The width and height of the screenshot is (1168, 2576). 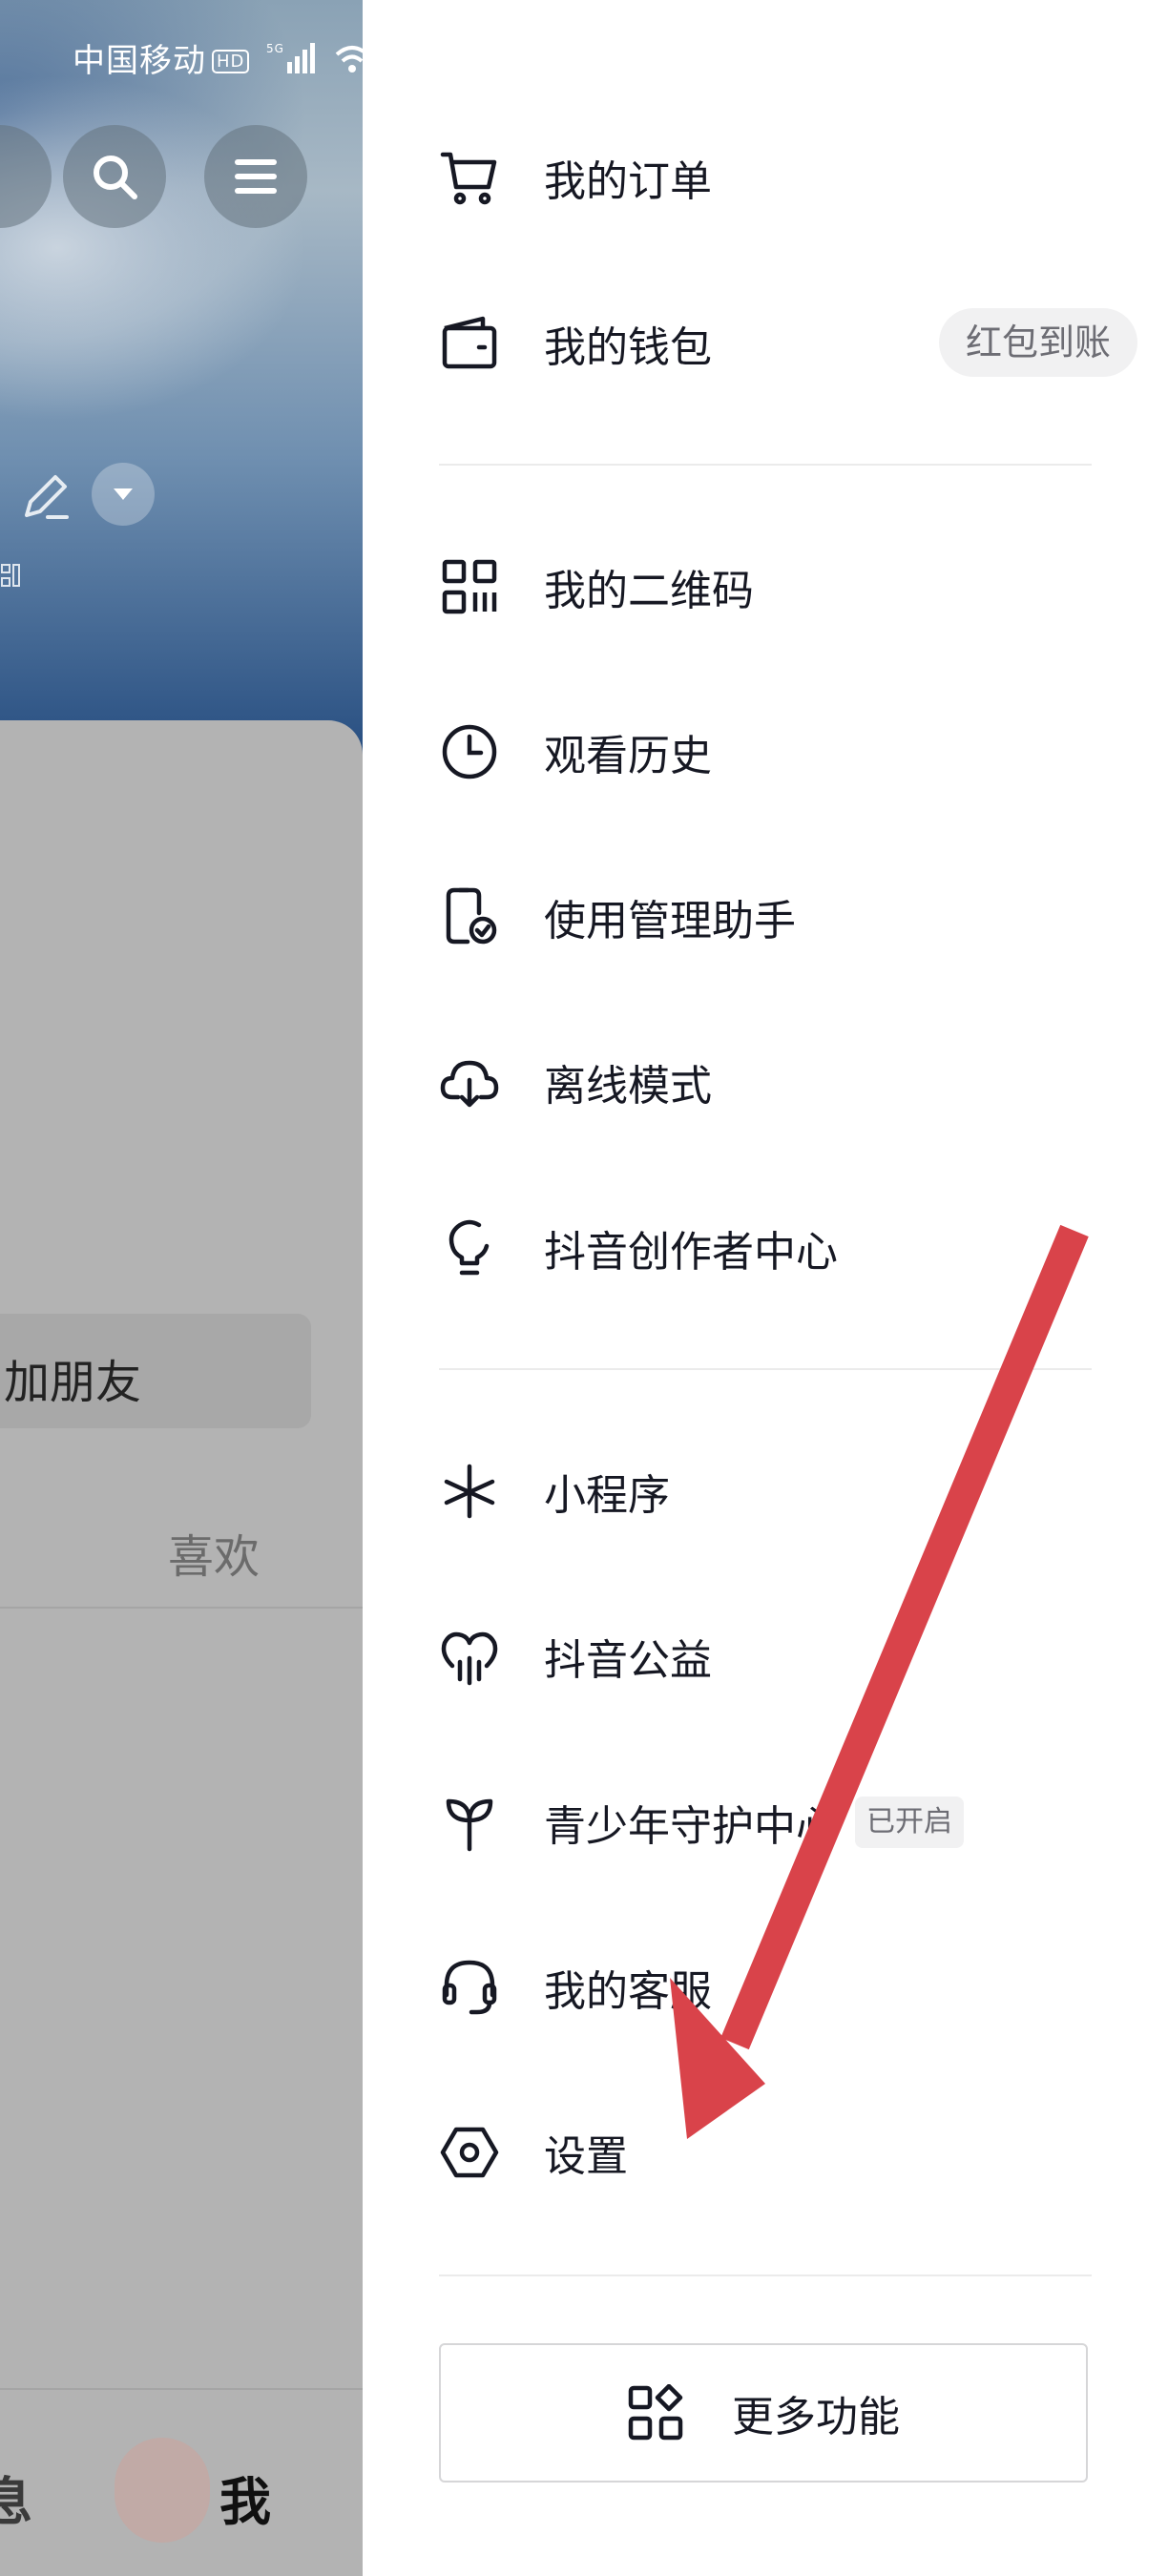 What do you see at coordinates (469, 1656) in the screenshot?
I see `heart-rain-icon` at bounding box center [469, 1656].